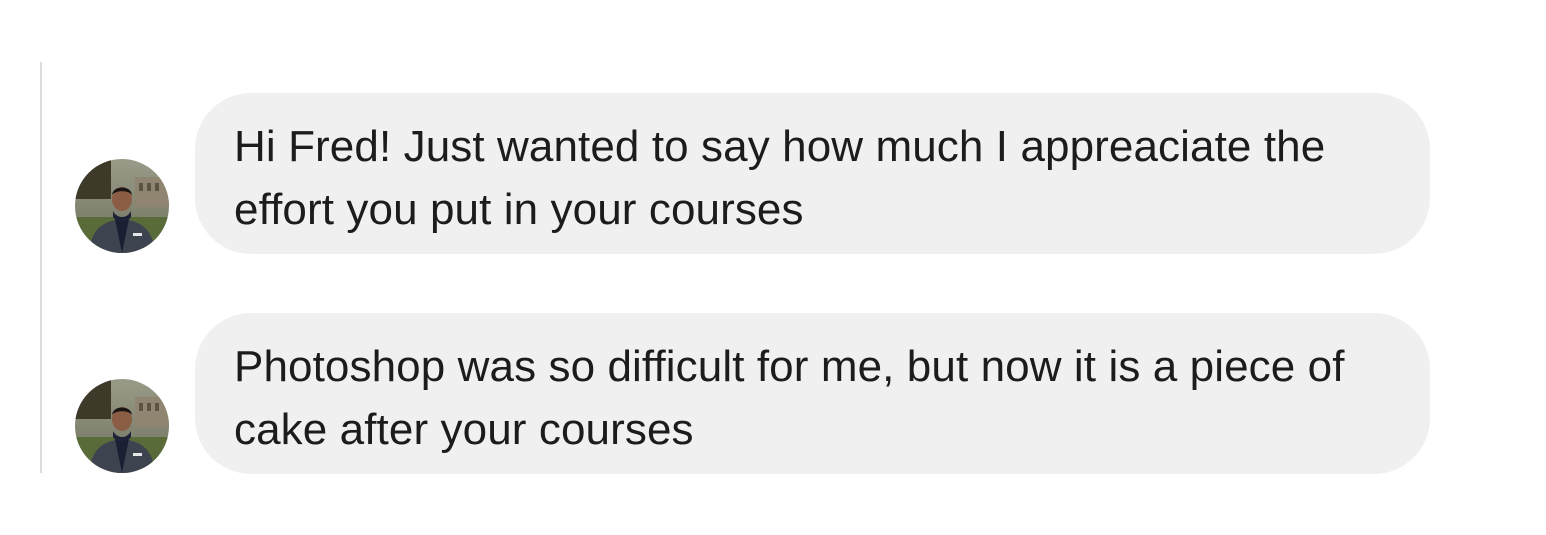 This screenshot has width=1546, height=535. Describe the element at coordinates (41, 267) in the screenshot. I see `thread-divider` at that location.